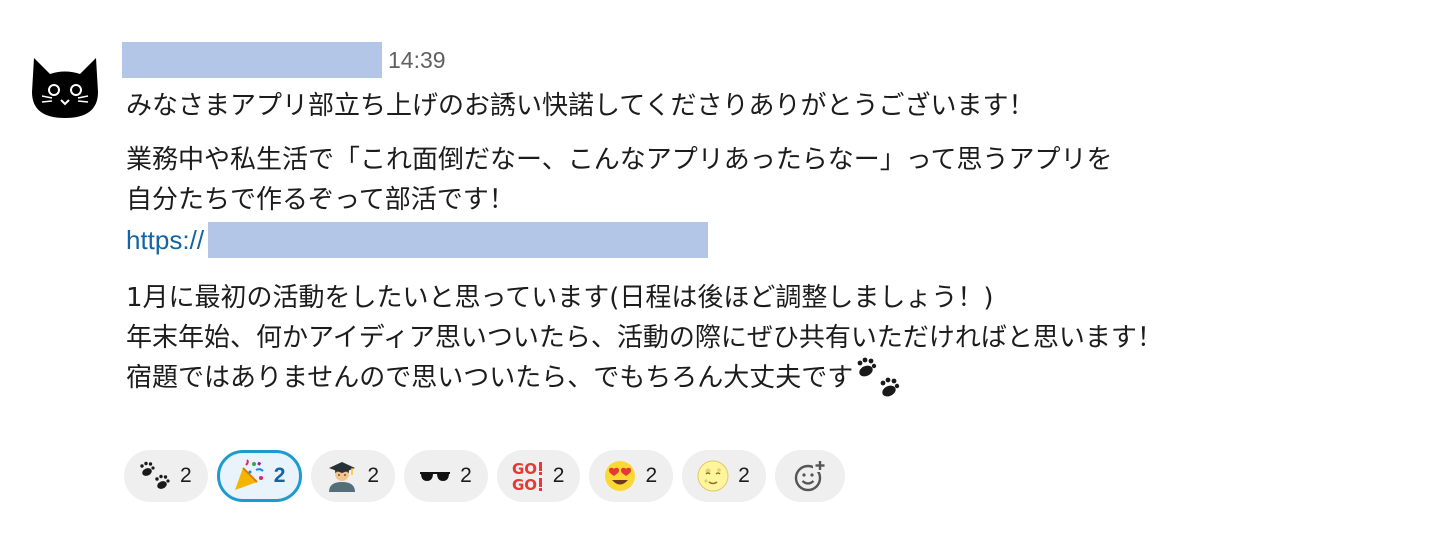  I want to click on message-line: 年末年始、何かアイディア思いついたら、活動の際にぜひ共有いただければと思います！, so click(644, 338).